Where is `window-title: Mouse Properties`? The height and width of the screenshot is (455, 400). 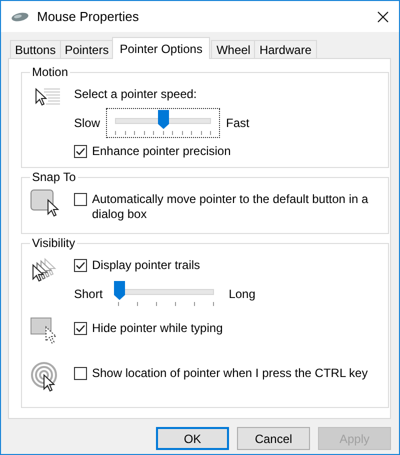
window-title: Mouse Properties is located at coordinates (88, 16).